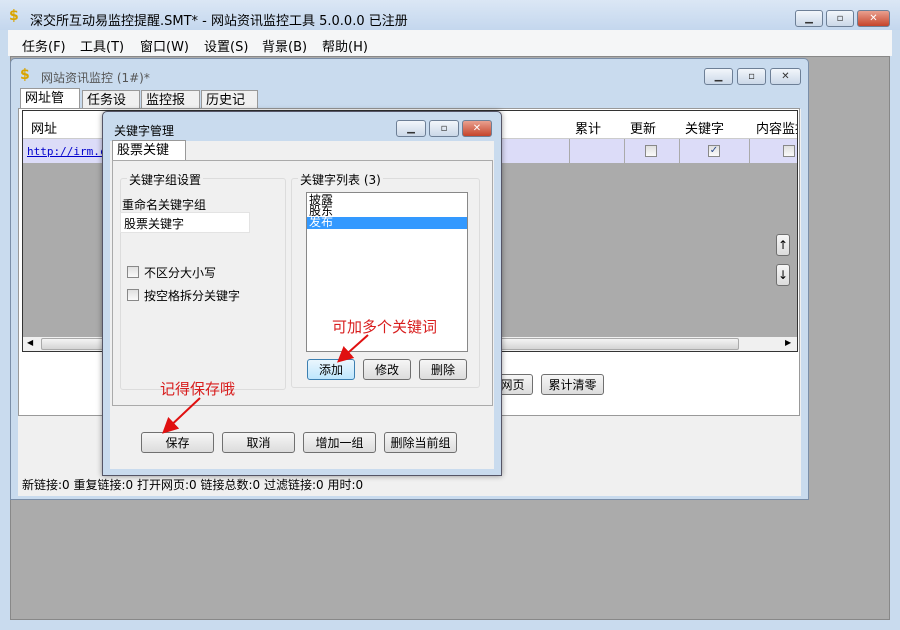 Image resolution: width=900 pixels, height=630 pixels. What do you see at coordinates (181, 415) in the screenshot?
I see `save-arrow-icon` at bounding box center [181, 415].